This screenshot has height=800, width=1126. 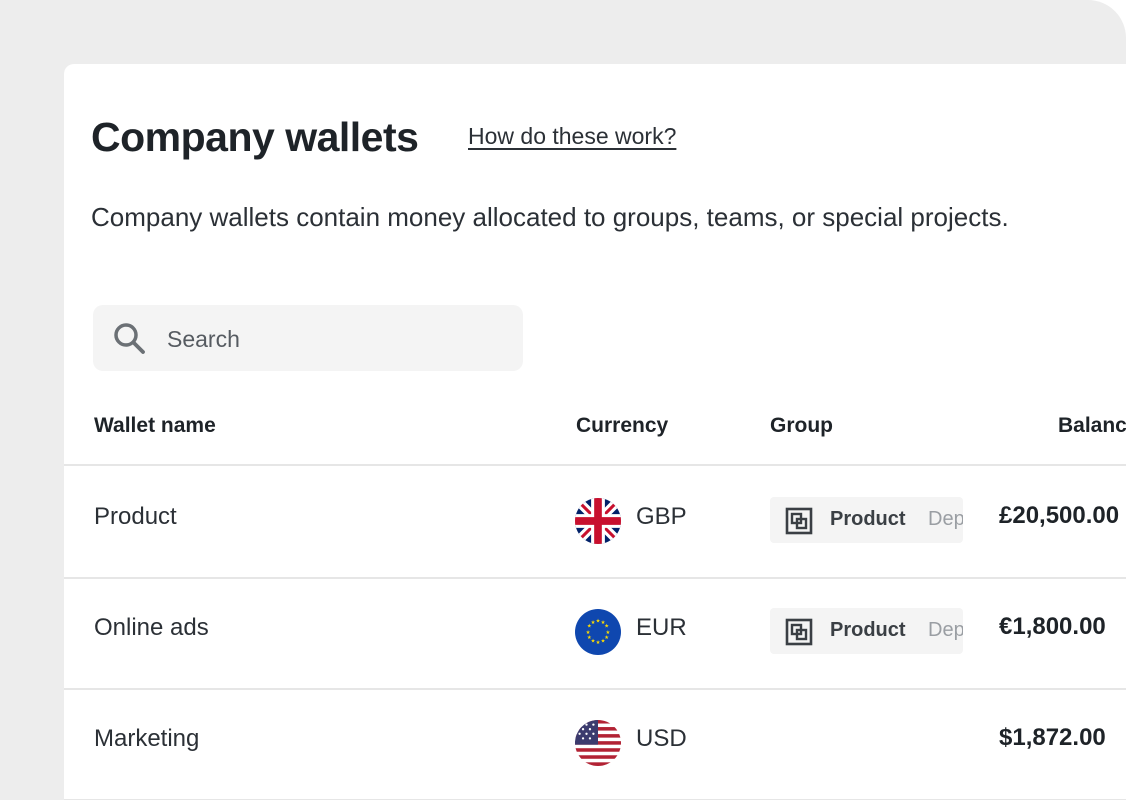 I want to click on currency-code: USD, so click(x=661, y=738).